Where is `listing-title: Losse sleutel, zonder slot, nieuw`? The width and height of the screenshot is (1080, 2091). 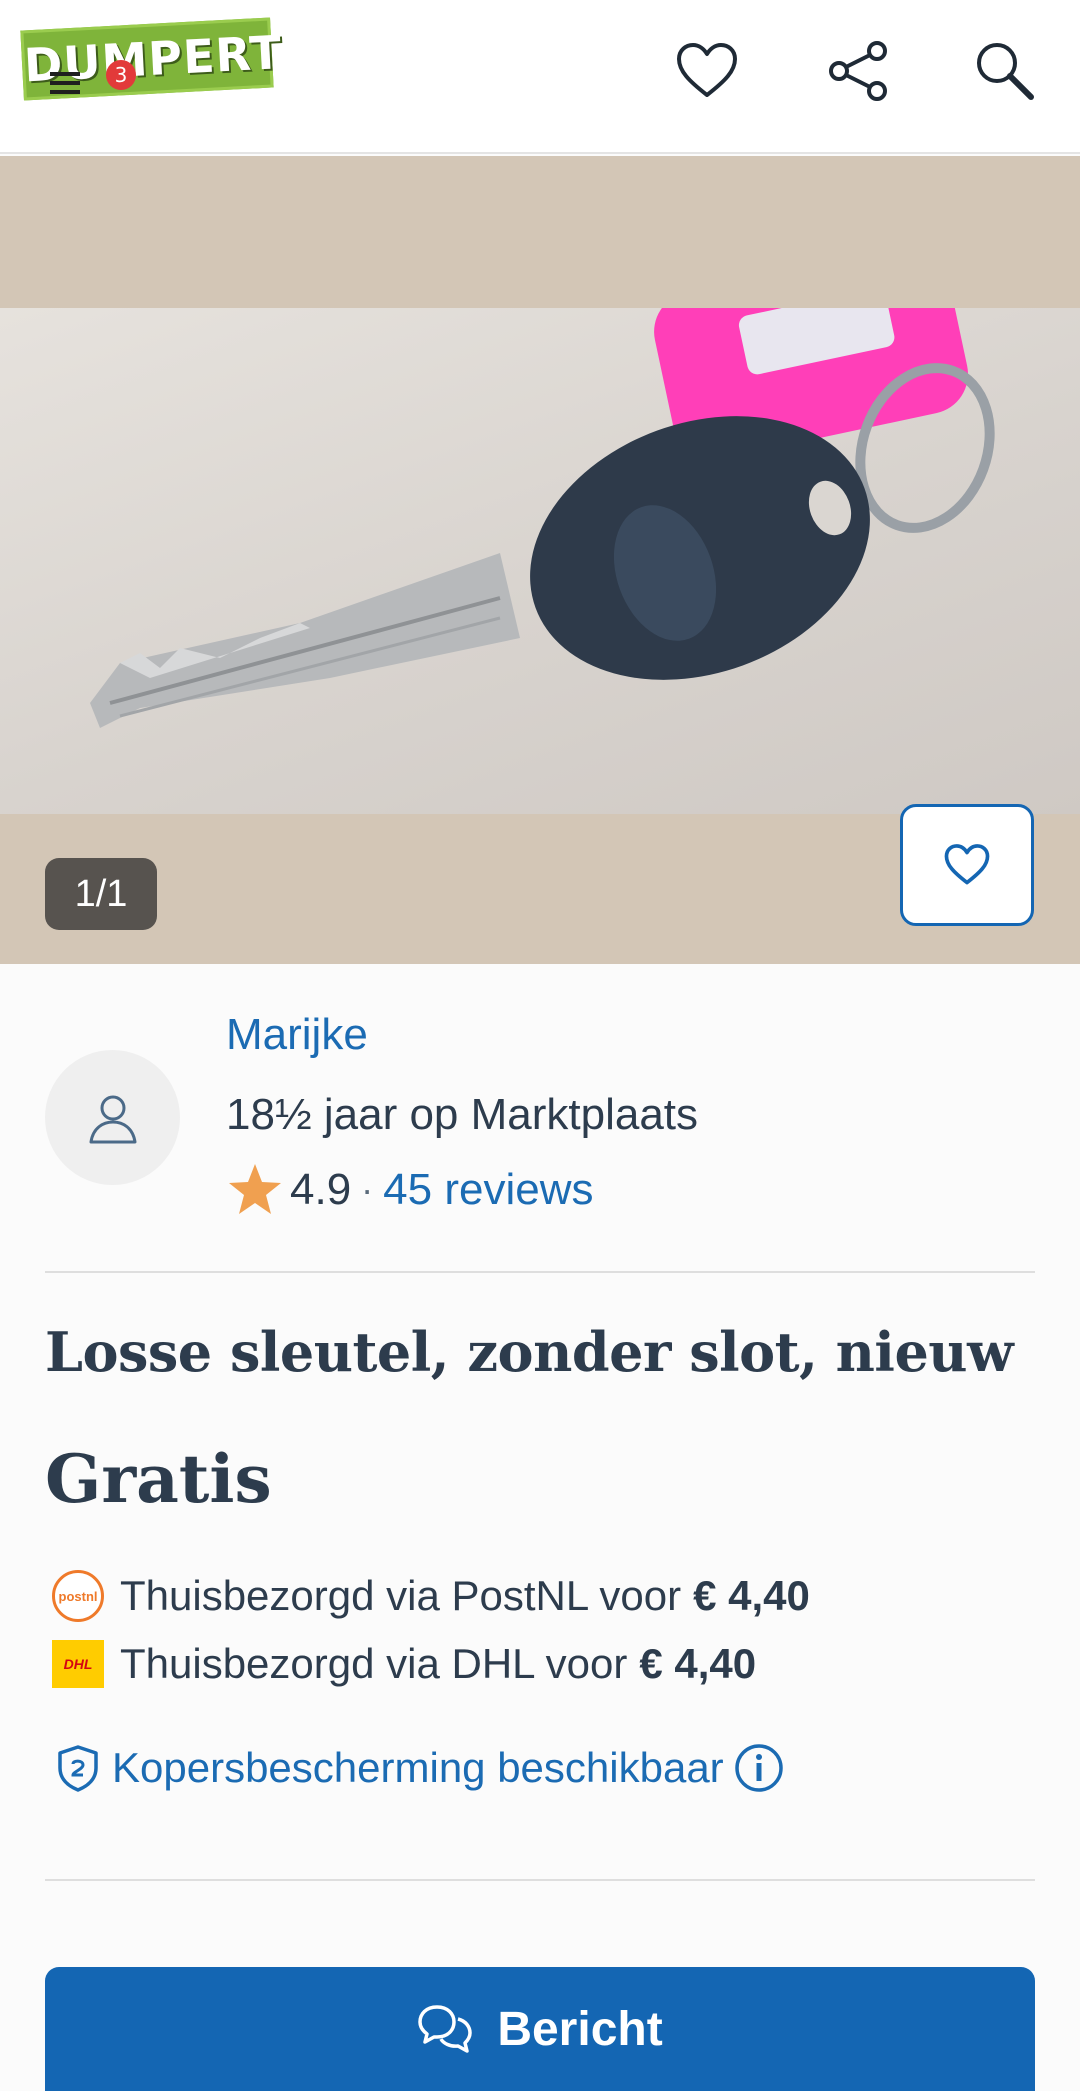 listing-title: Losse sleutel, zonder slot, nieuw is located at coordinates (529, 1352).